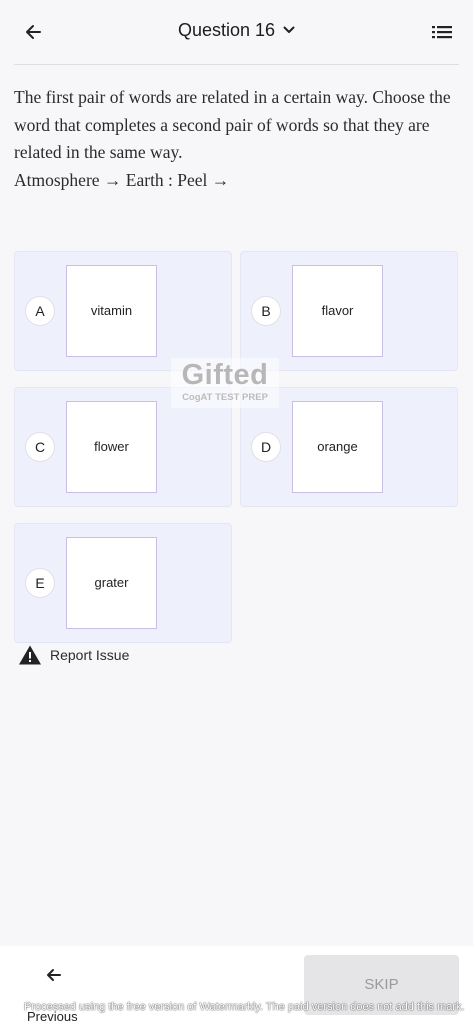  Describe the element at coordinates (337, 311) in the screenshot. I see `option-word: flavor` at that location.